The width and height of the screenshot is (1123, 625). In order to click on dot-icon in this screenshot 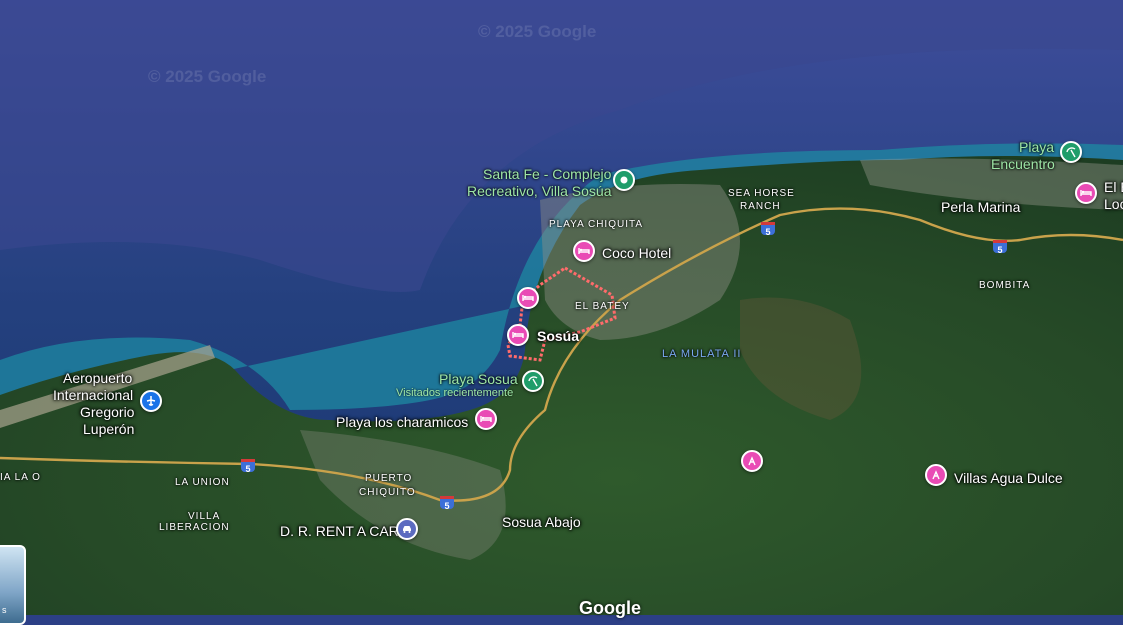, I will do `click(624, 180)`.